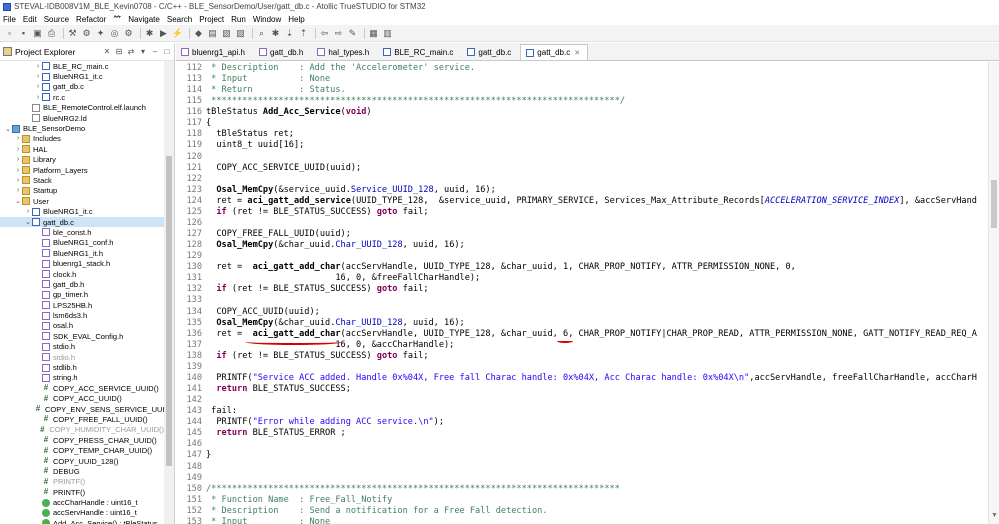 Image resolution: width=999 pixels, height=524 pixels. What do you see at coordinates (387, 33) in the screenshot?
I see `layout-icon: ▥` at bounding box center [387, 33].